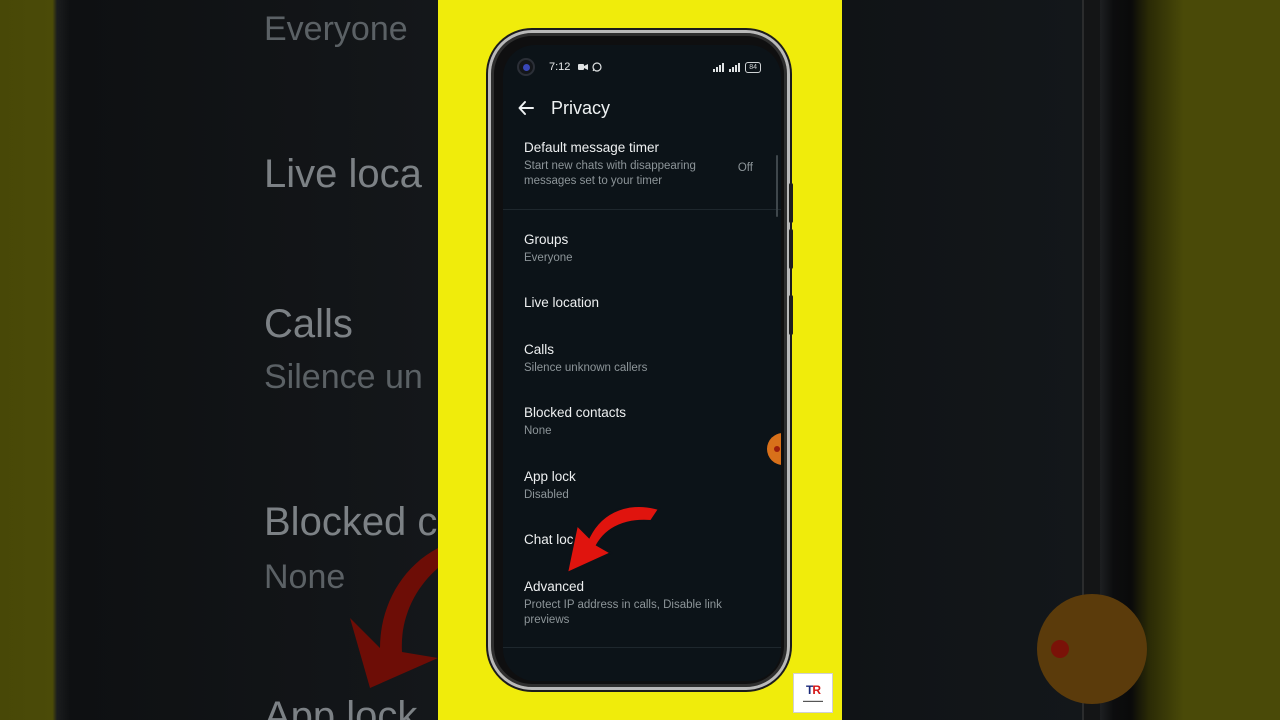  What do you see at coordinates (791, 249) in the screenshot?
I see `volume-down-button` at bounding box center [791, 249].